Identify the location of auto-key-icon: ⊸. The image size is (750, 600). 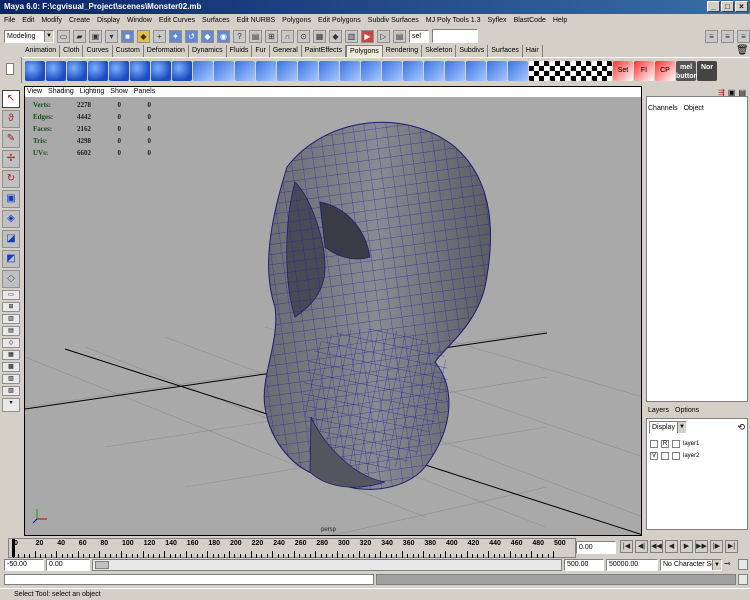
(727, 563).